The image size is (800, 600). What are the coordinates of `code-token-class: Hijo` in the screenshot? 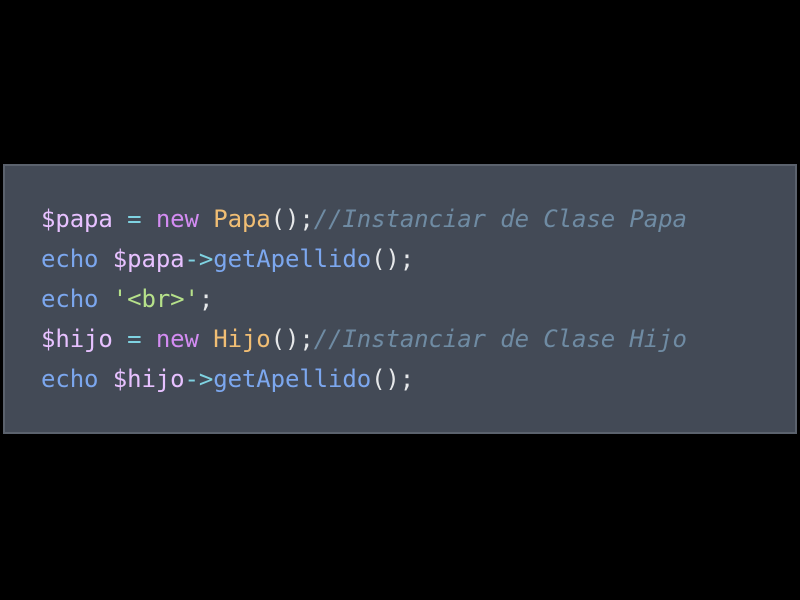 It's located at (242, 339).